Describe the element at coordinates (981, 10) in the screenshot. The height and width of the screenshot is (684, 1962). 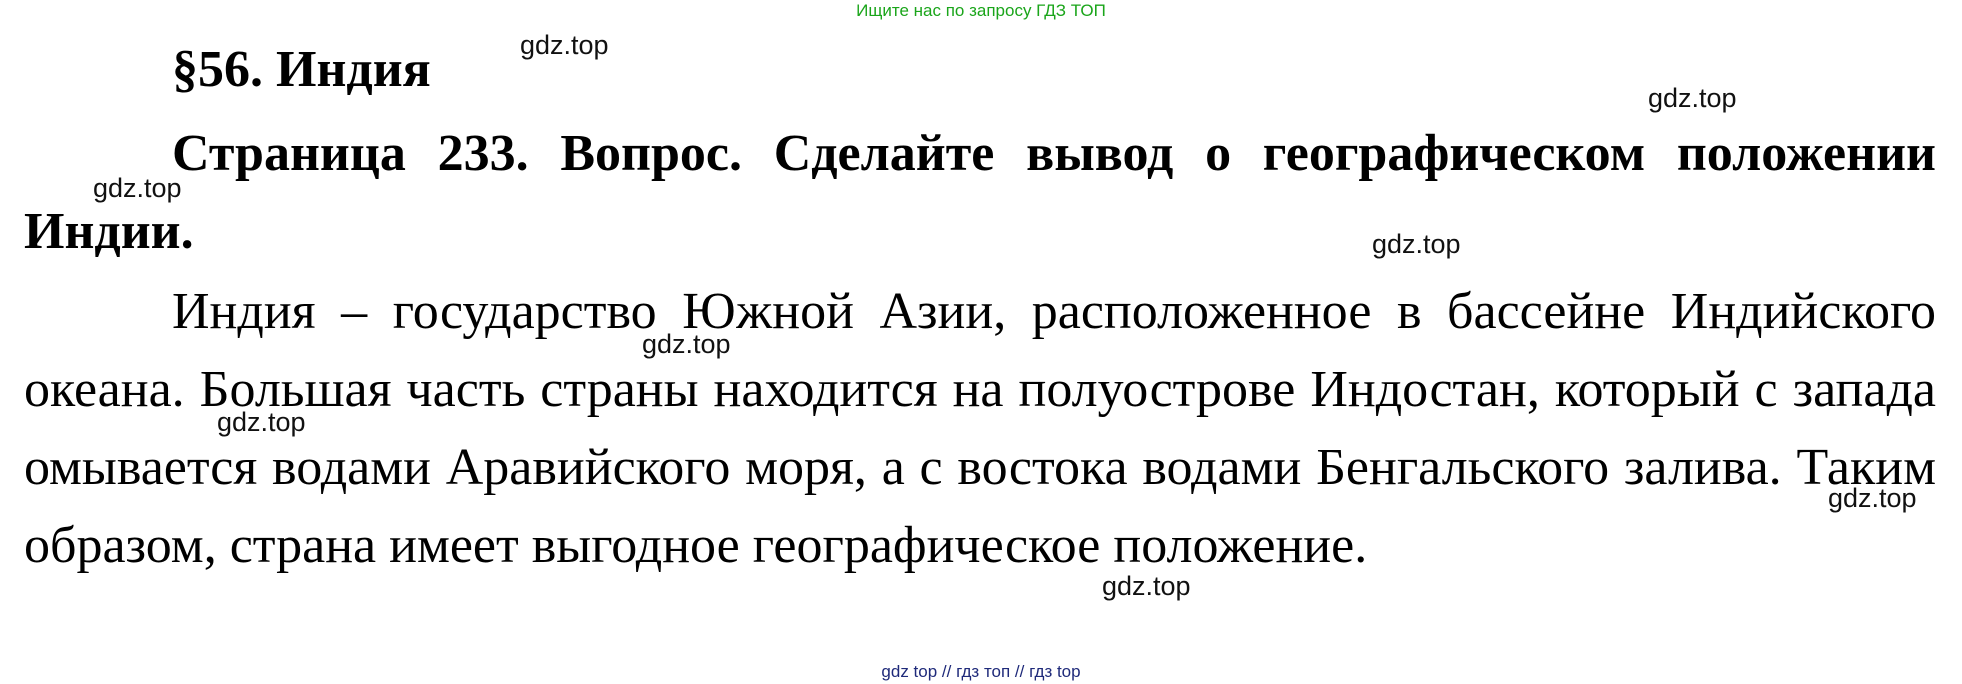
I see `top-banner: Ищите нас по запросу ГДЗ ТОП` at that location.